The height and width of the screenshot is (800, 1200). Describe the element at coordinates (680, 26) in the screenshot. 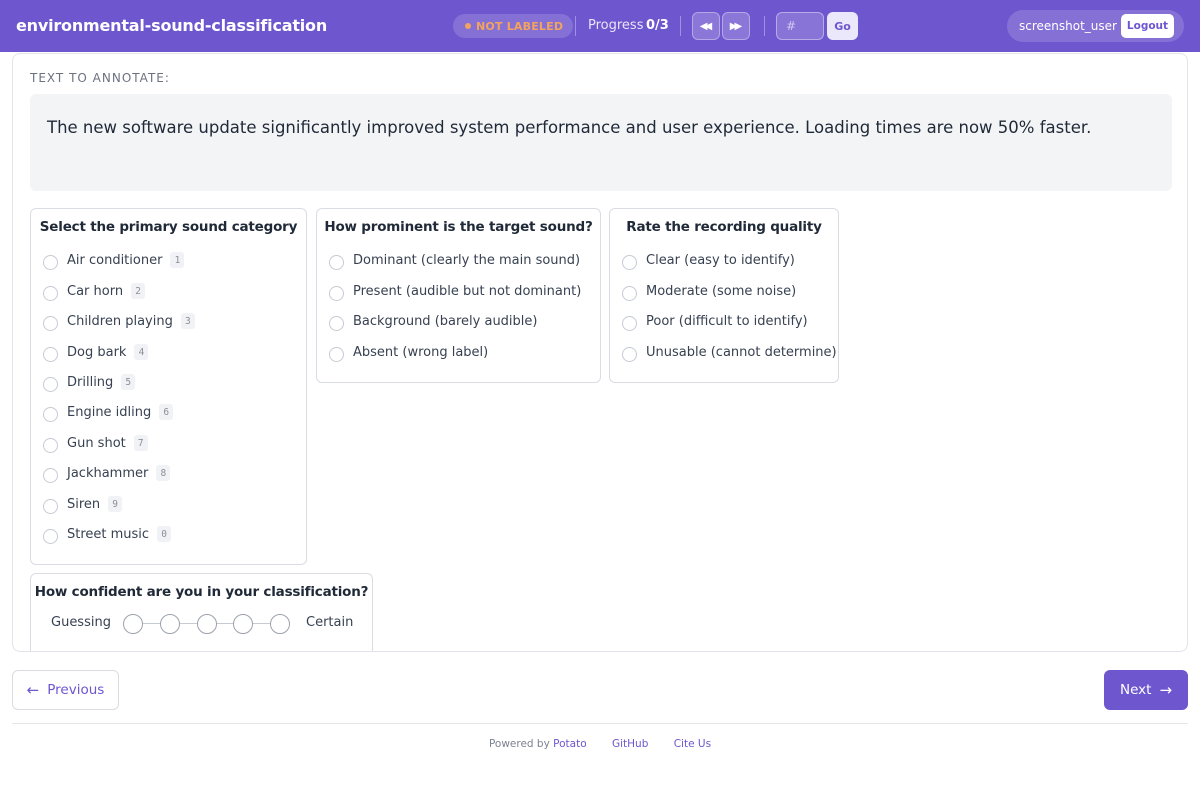

I see `header-divider` at that location.